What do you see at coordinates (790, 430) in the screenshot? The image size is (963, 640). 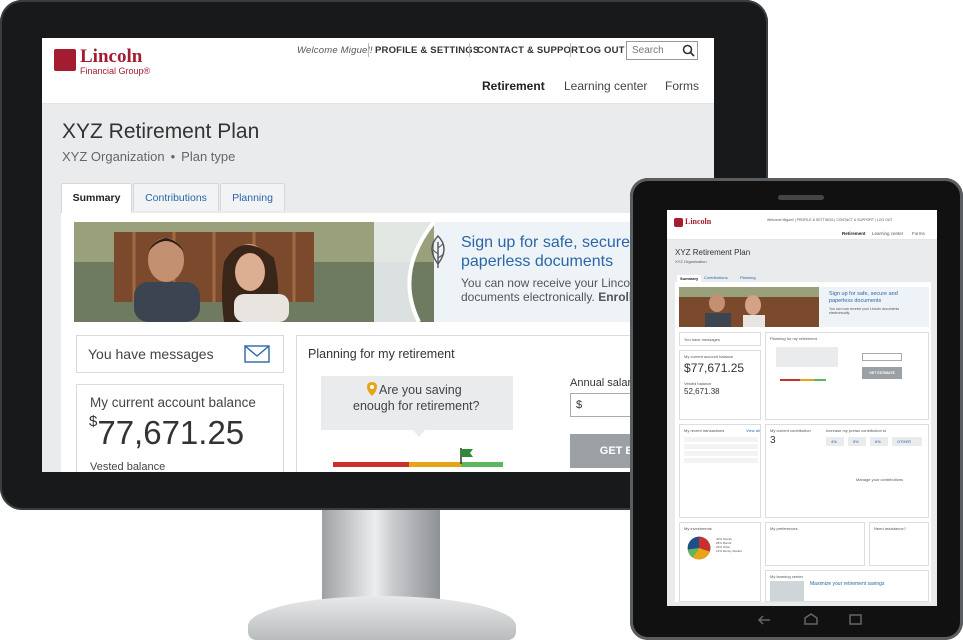 I see `tablet-contribution-title: My current contribution` at bounding box center [790, 430].